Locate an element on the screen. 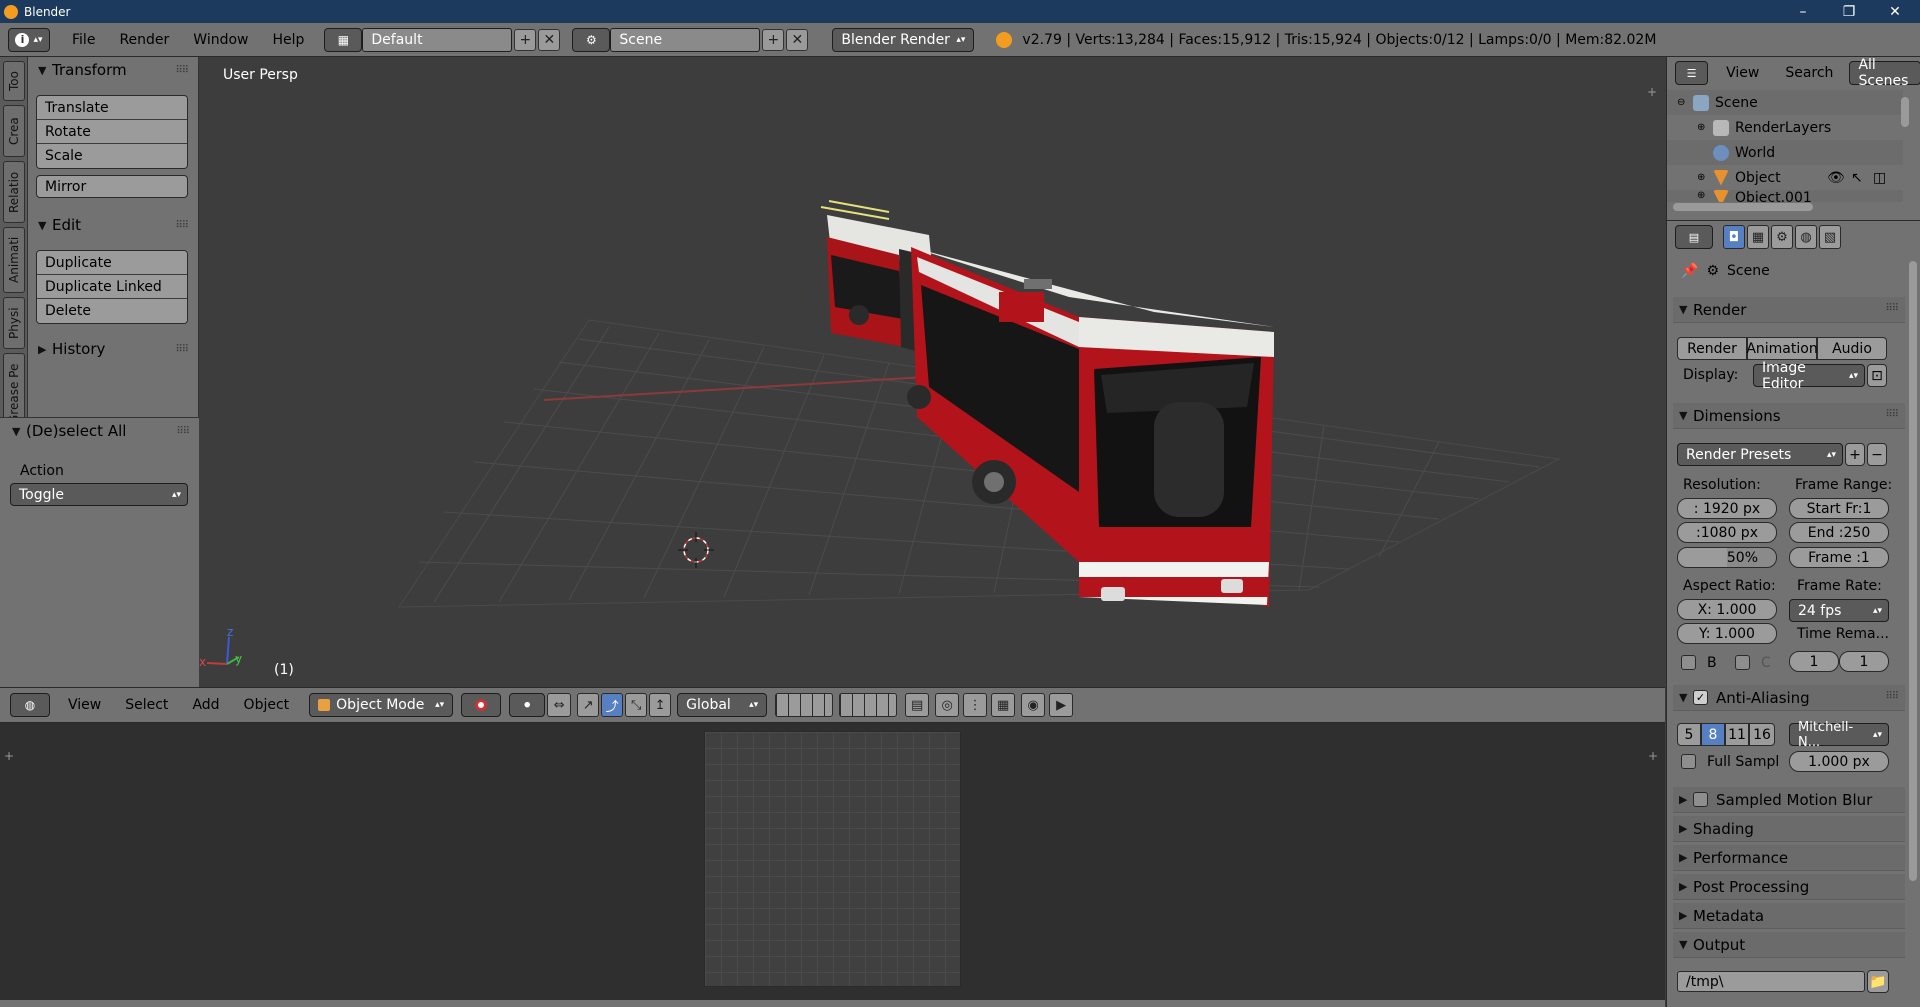  transform-orientation-dropdown: Global ▴▾ is located at coordinates (722, 705).